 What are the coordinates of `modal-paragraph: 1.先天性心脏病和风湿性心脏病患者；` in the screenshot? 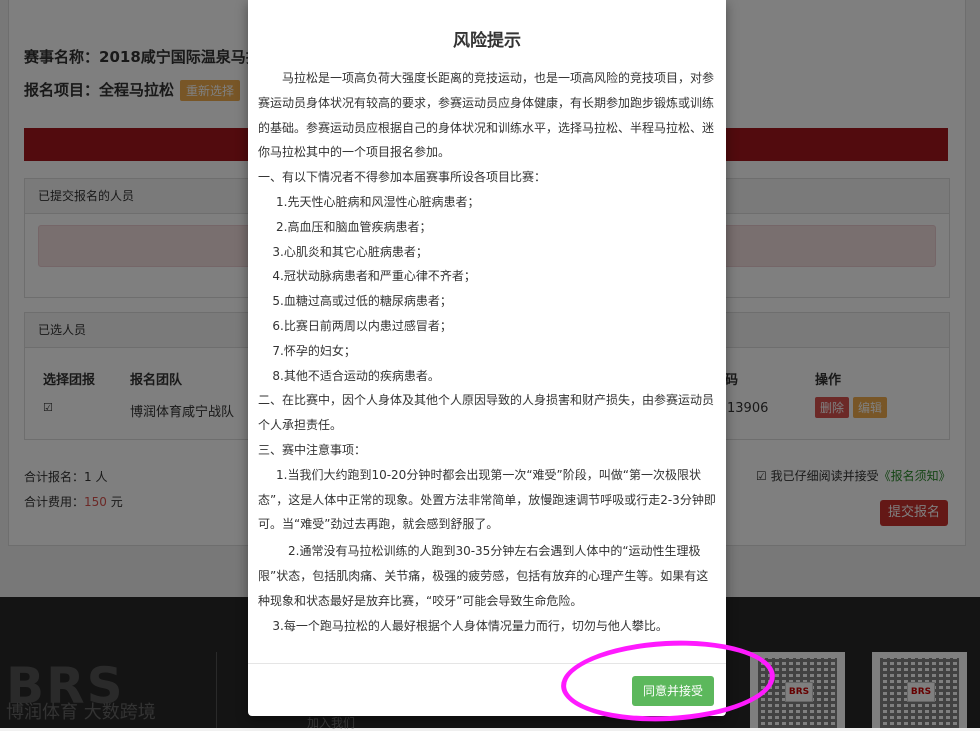 It's located at (378, 201).